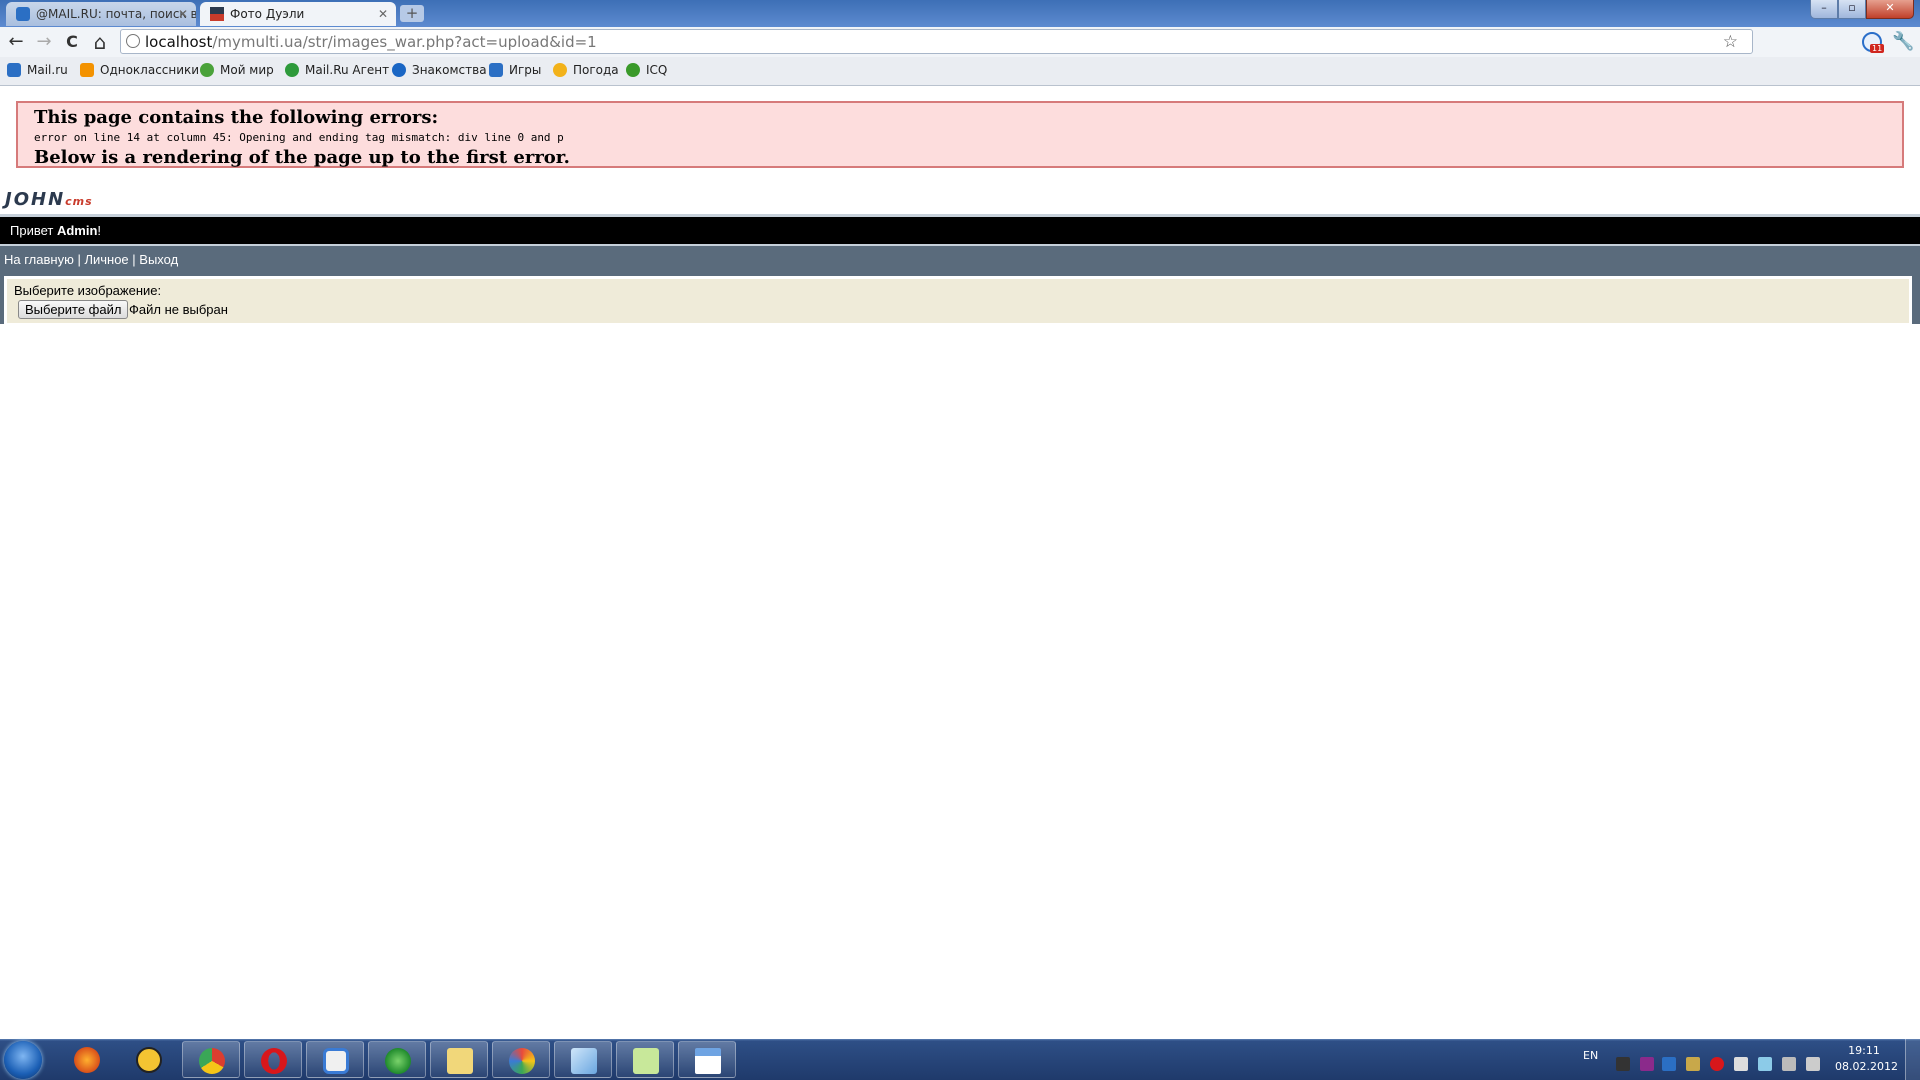  Describe the element at coordinates (77, 230) in the screenshot. I see `greeting-username: Admin` at that location.